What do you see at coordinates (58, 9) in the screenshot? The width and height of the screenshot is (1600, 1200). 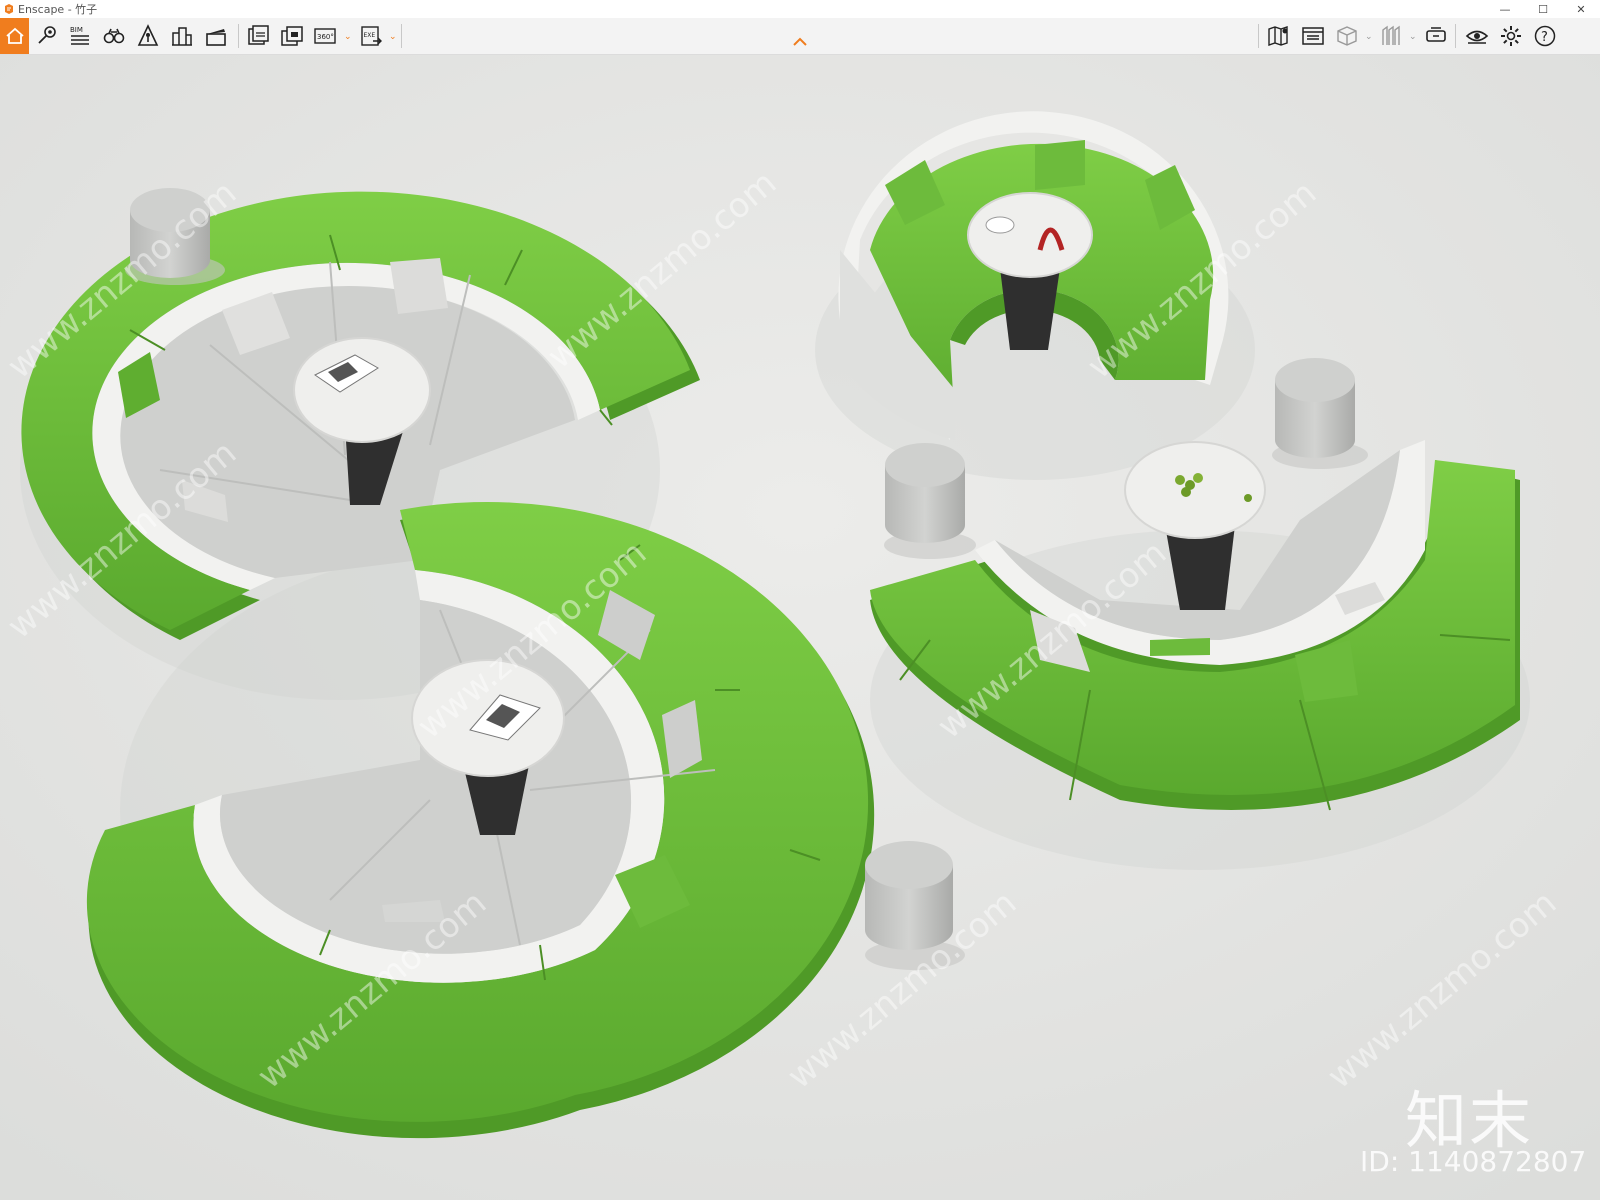 I see `window-title: Enscape - 竹子` at bounding box center [58, 9].